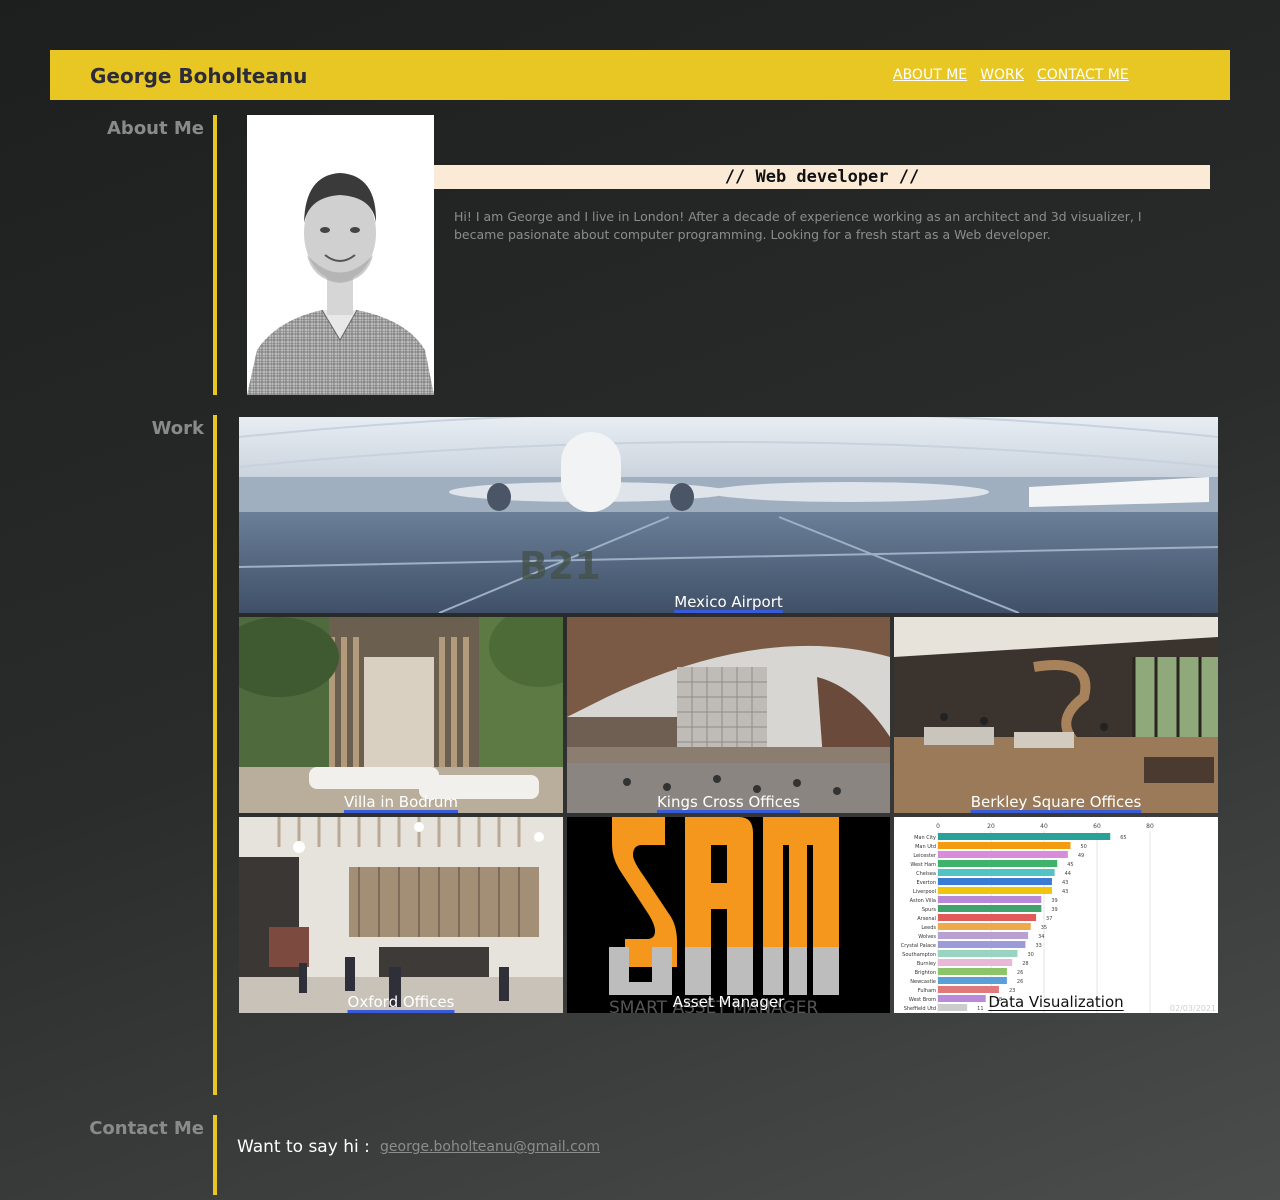 The width and height of the screenshot is (1280, 1200). Describe the element at coordinates (822, 177) in the screenshot. I see `role-banner: // Web developer //` at that location.